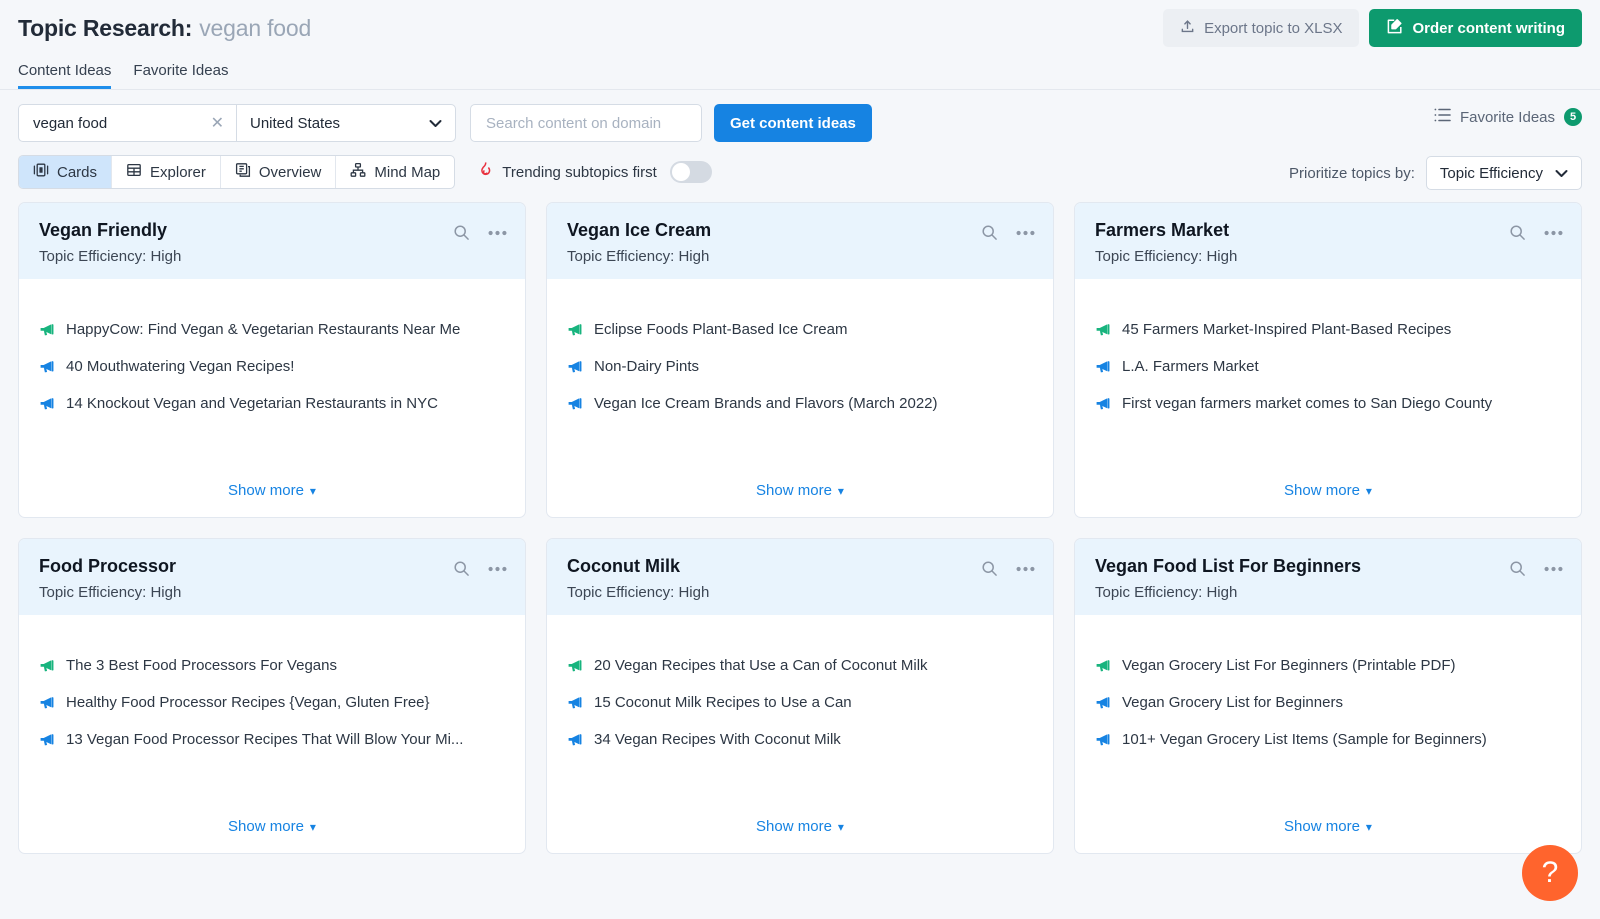 The image size is (1600, 919). What do you see at coordinates (214, 123) in the screenshot?
I see `clear-icon: ✕` at bounding box center [214, 123].